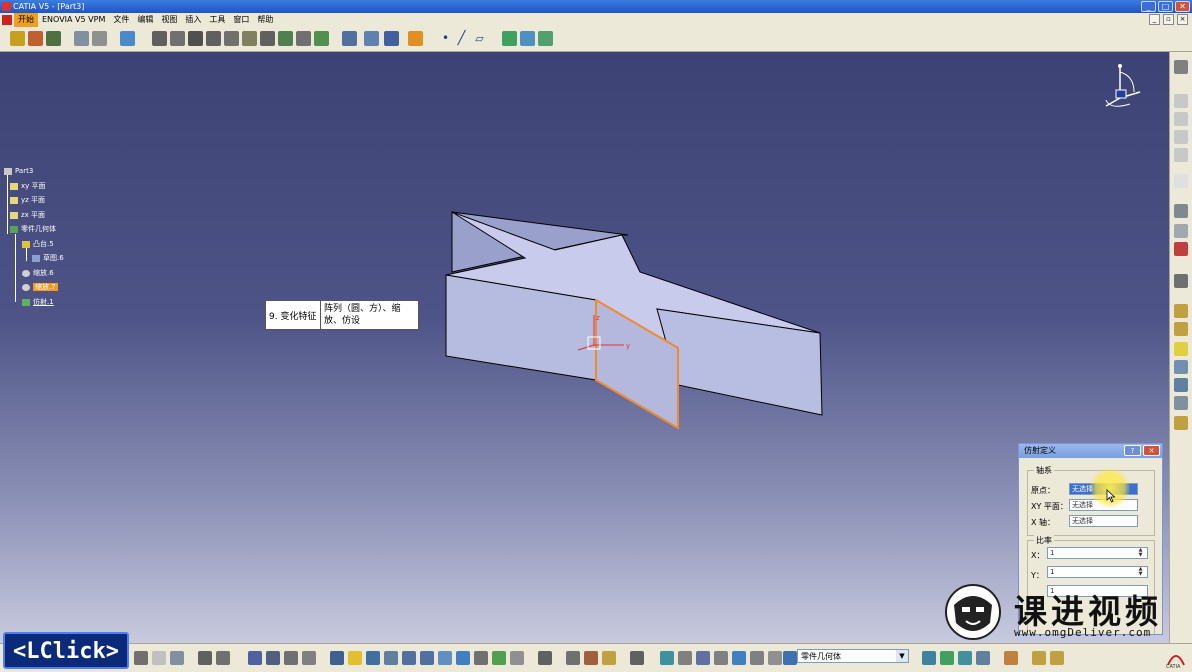 The width and height of the screenshot is (1192, 672). What do you see at coordinates (205, 658) in the screenshot?
I see `formula-icon` at bounding box center [205, 658].